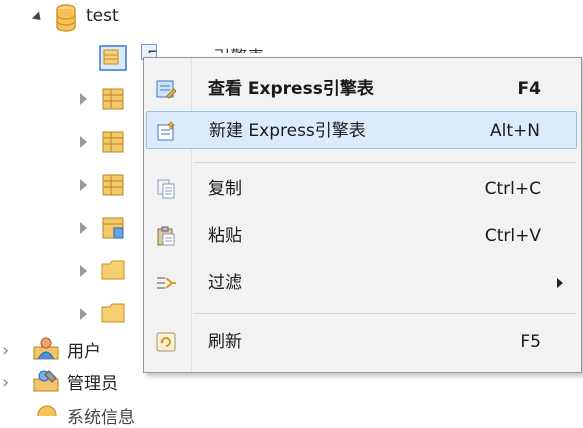 This screenshot has height=428, width=583. Describe the element at coordinates (46, 381) in the screenshot. I see `admin-icon` at that location.